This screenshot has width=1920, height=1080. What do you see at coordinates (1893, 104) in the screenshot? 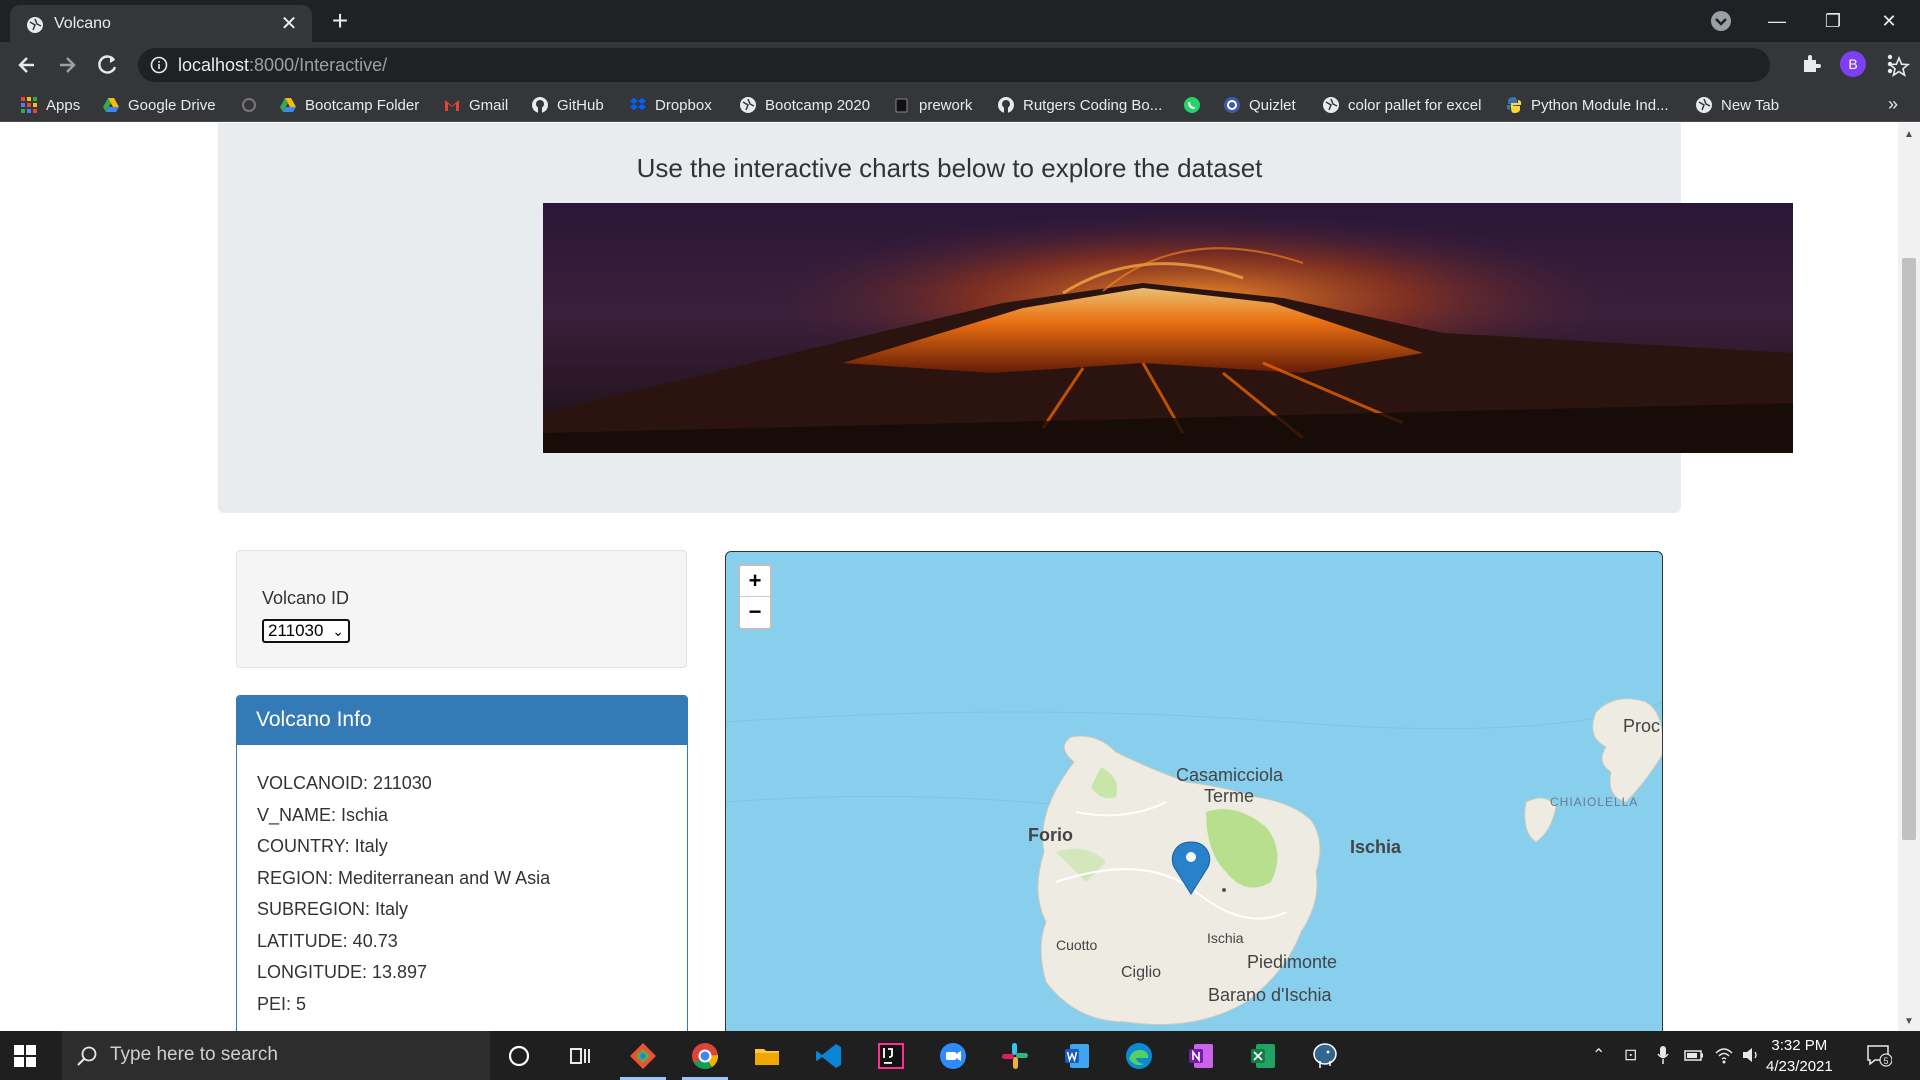
I see `more-bookmarks-button: »` at bounding box center [1893, 104].